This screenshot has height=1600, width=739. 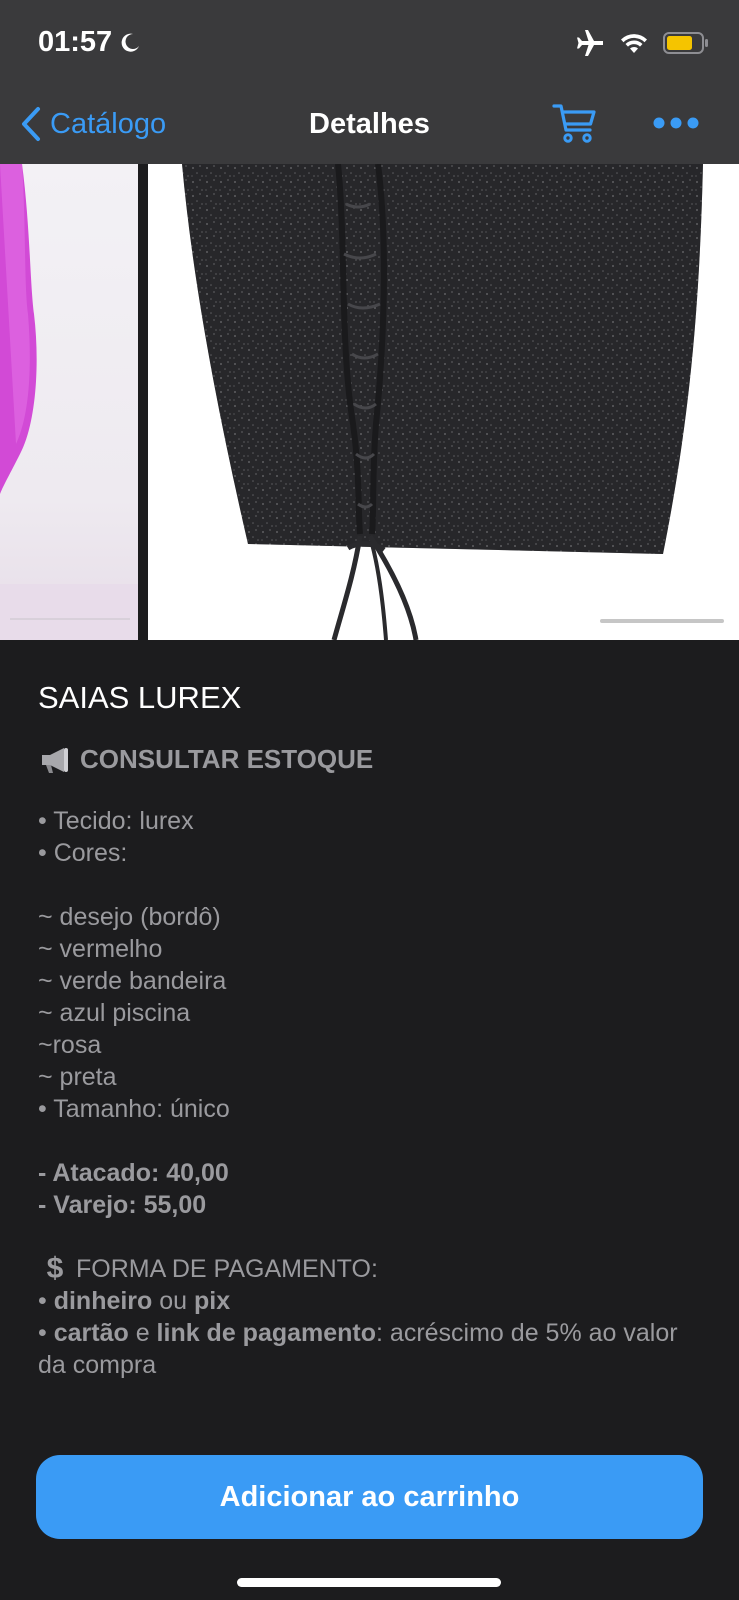 I want to click on back-button: Catálogo, so click(x=93, y=124).